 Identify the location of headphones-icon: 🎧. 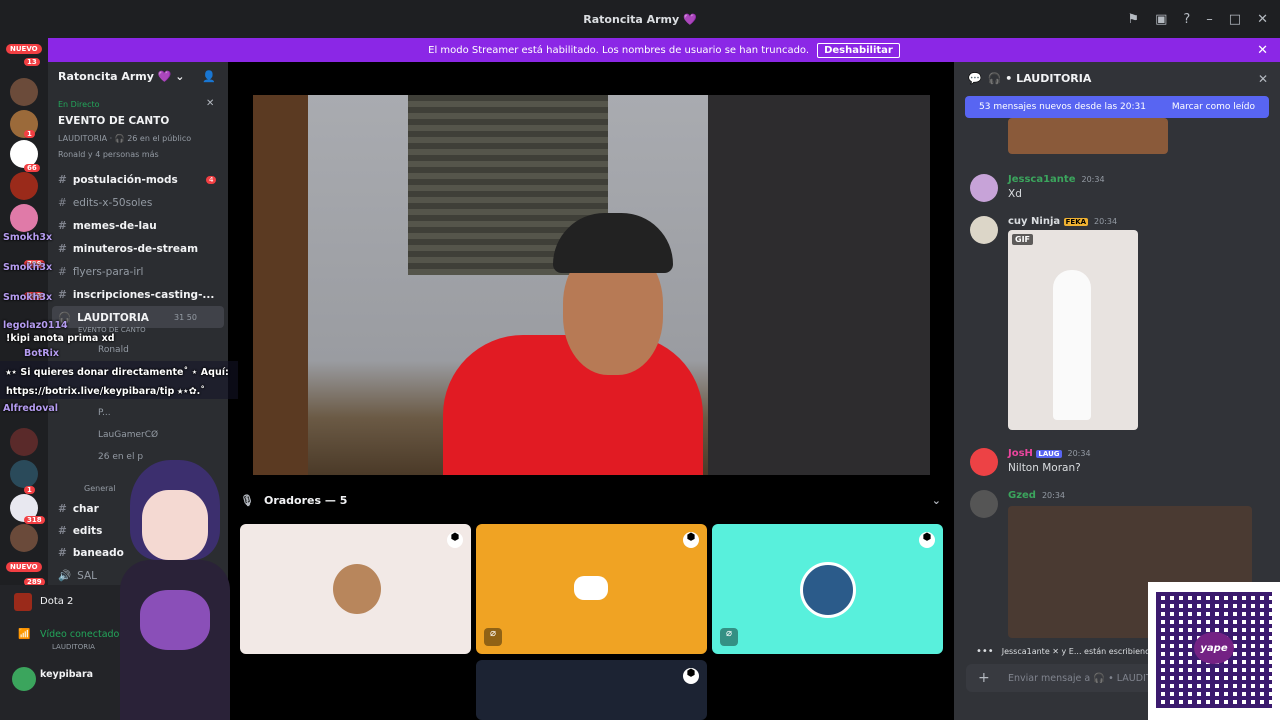
(994, 78).